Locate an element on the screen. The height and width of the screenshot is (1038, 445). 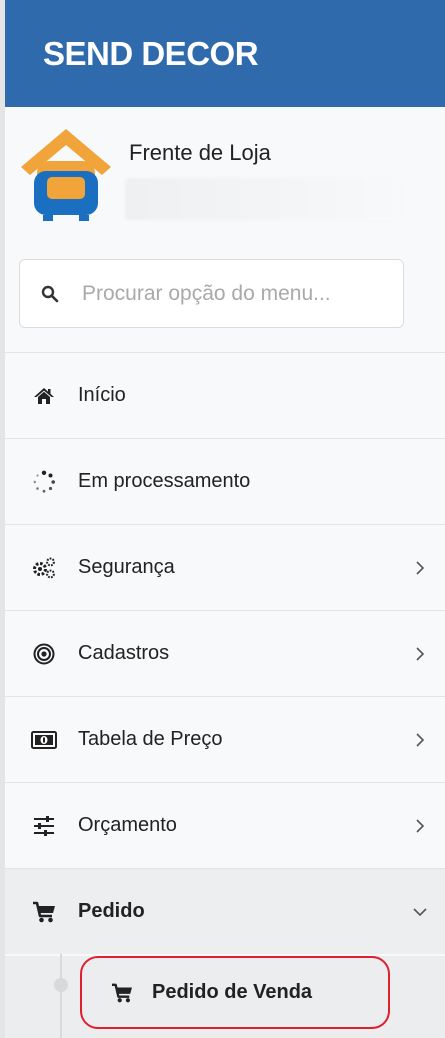
search-box is located at coordinates (211, 293).